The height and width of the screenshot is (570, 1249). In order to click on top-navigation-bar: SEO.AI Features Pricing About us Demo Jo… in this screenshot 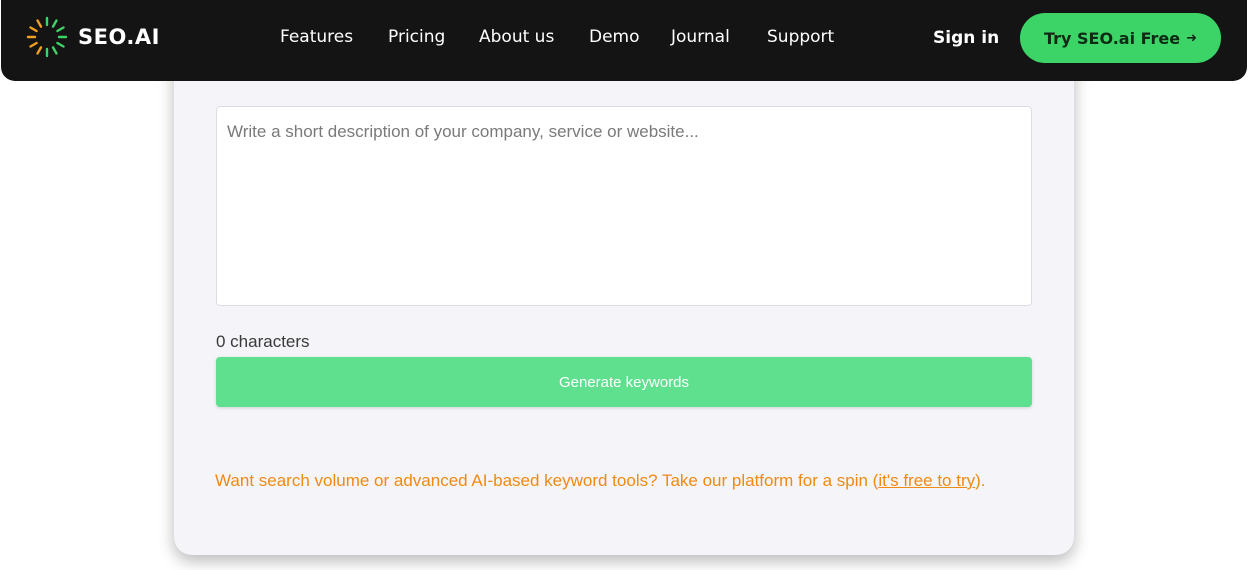, I will do `click(624, 40)`.